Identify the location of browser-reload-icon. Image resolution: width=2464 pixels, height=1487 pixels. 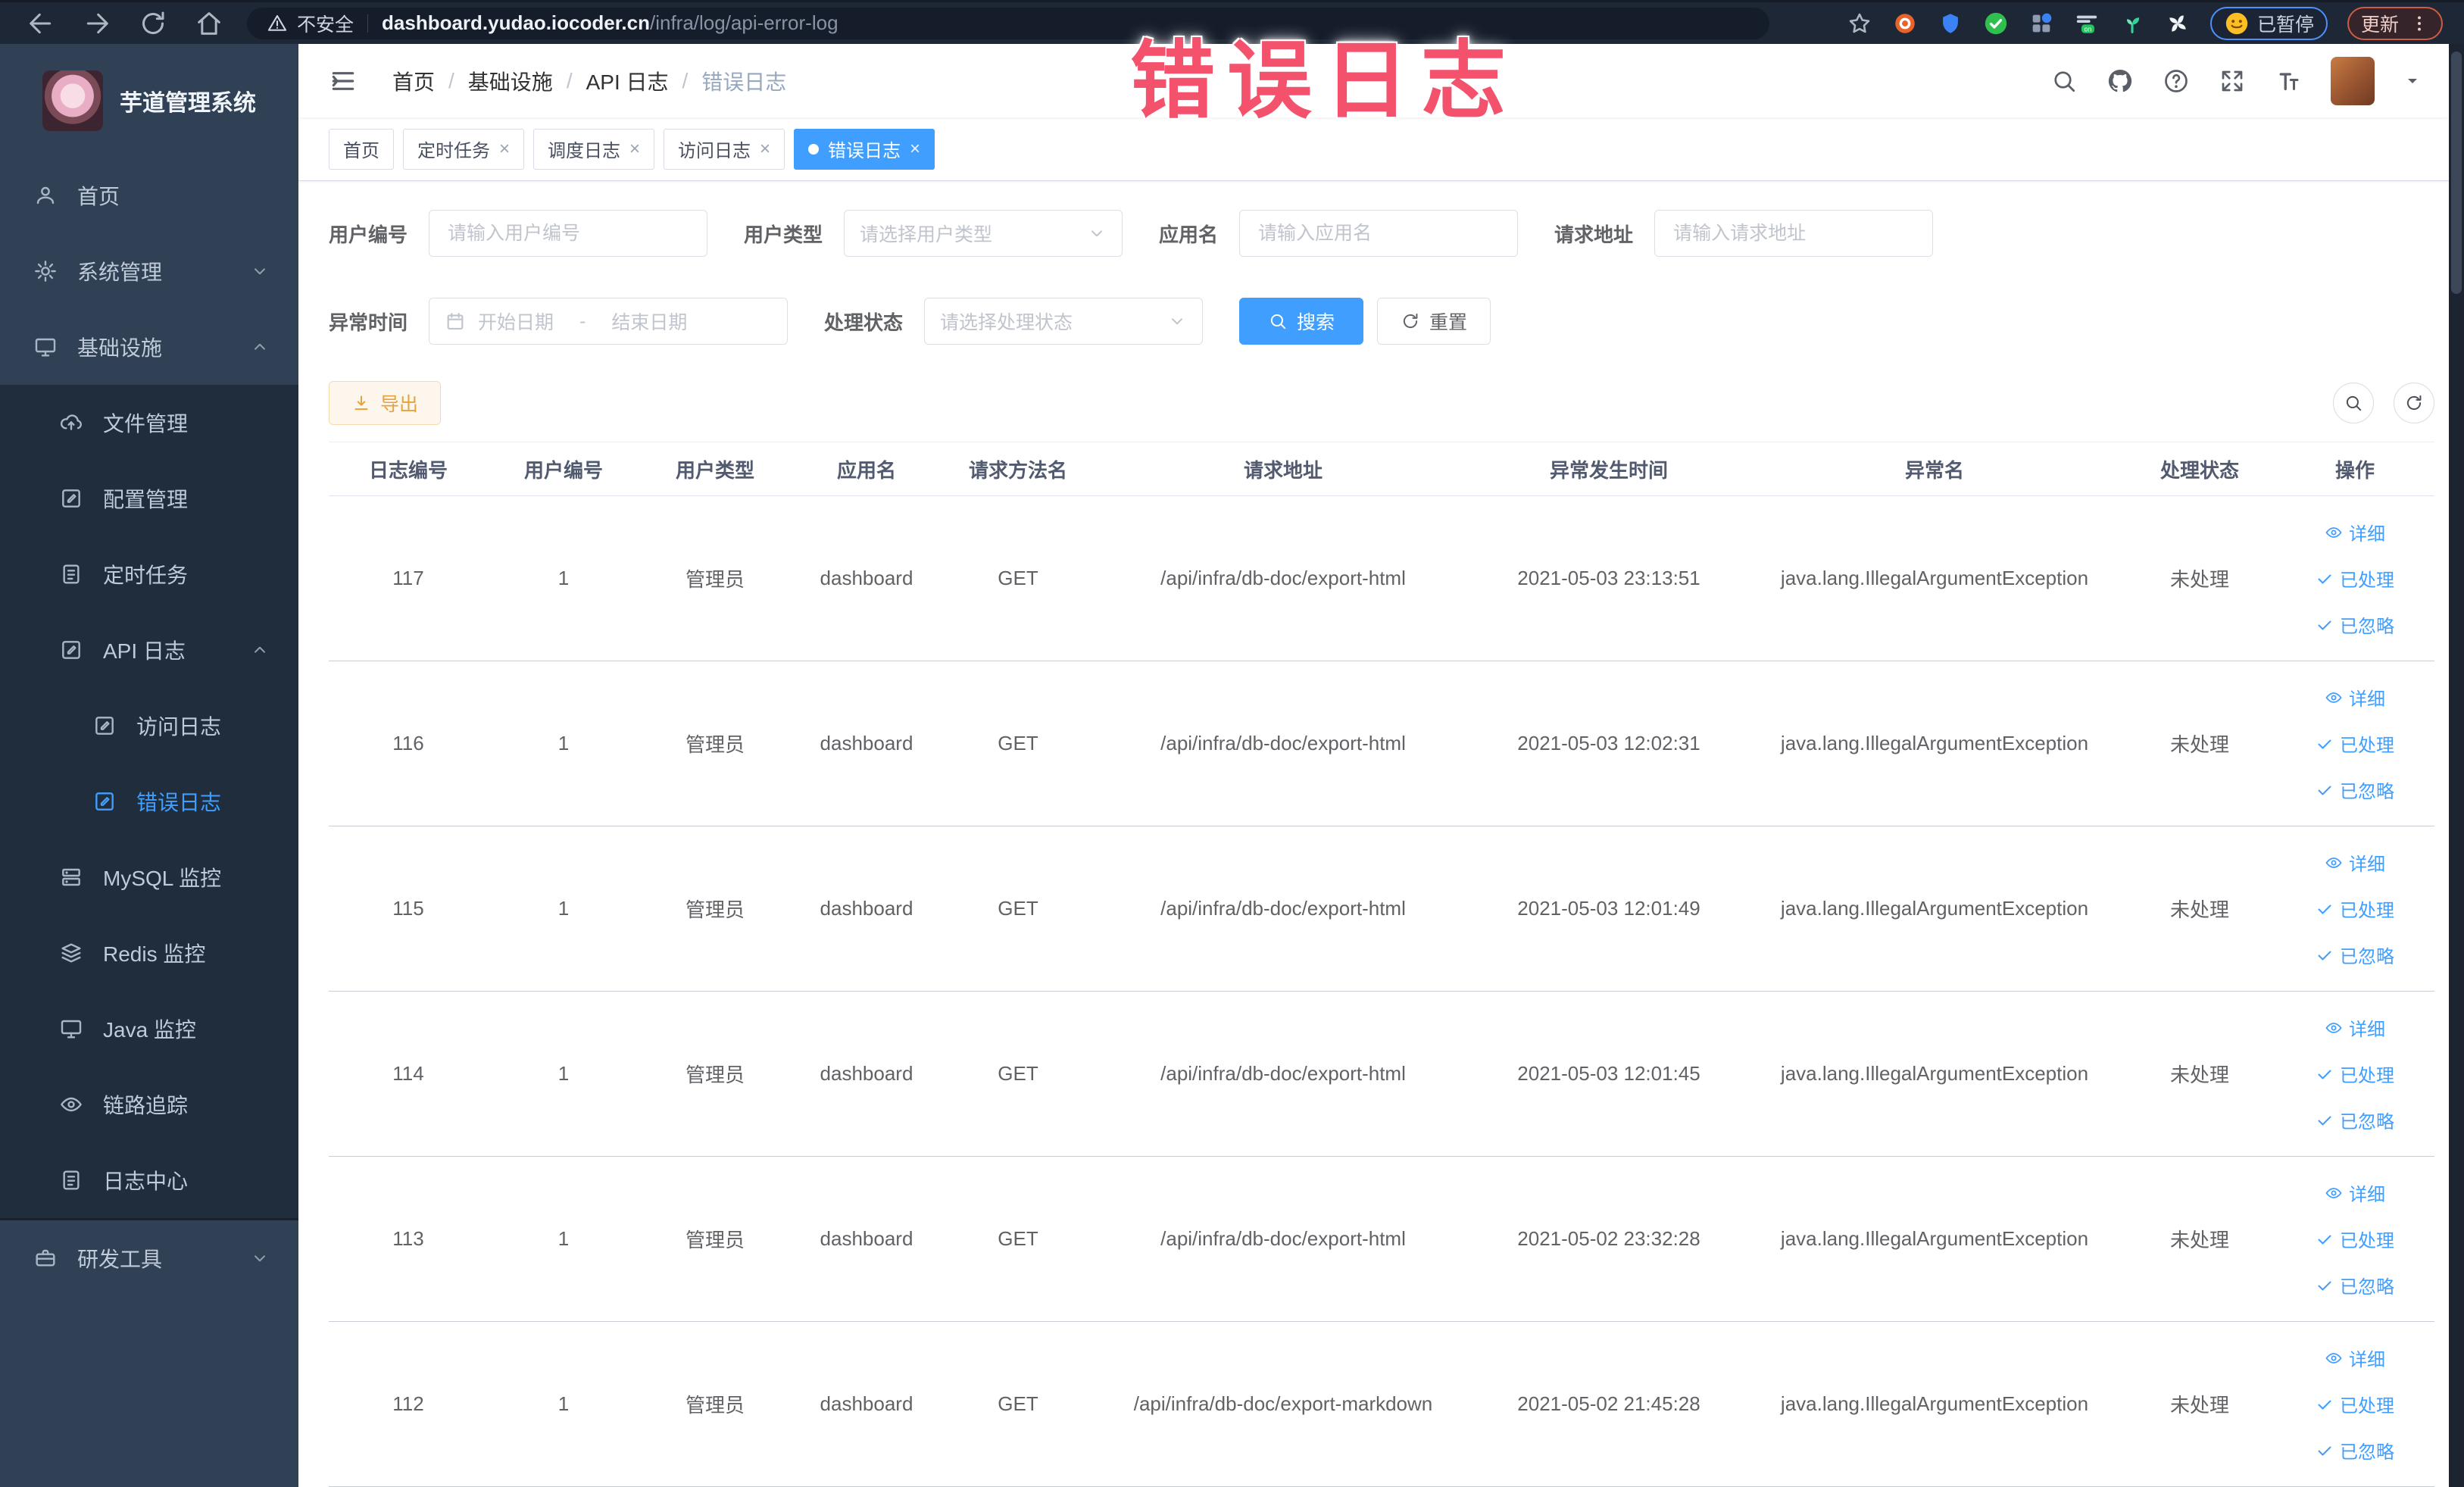
(153, 23).